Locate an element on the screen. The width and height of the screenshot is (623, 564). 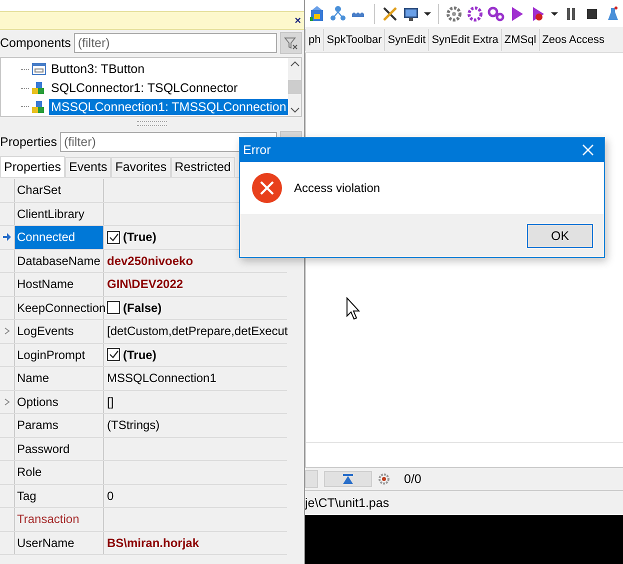
property-name: CharSet is located at coordinates (59, 190).